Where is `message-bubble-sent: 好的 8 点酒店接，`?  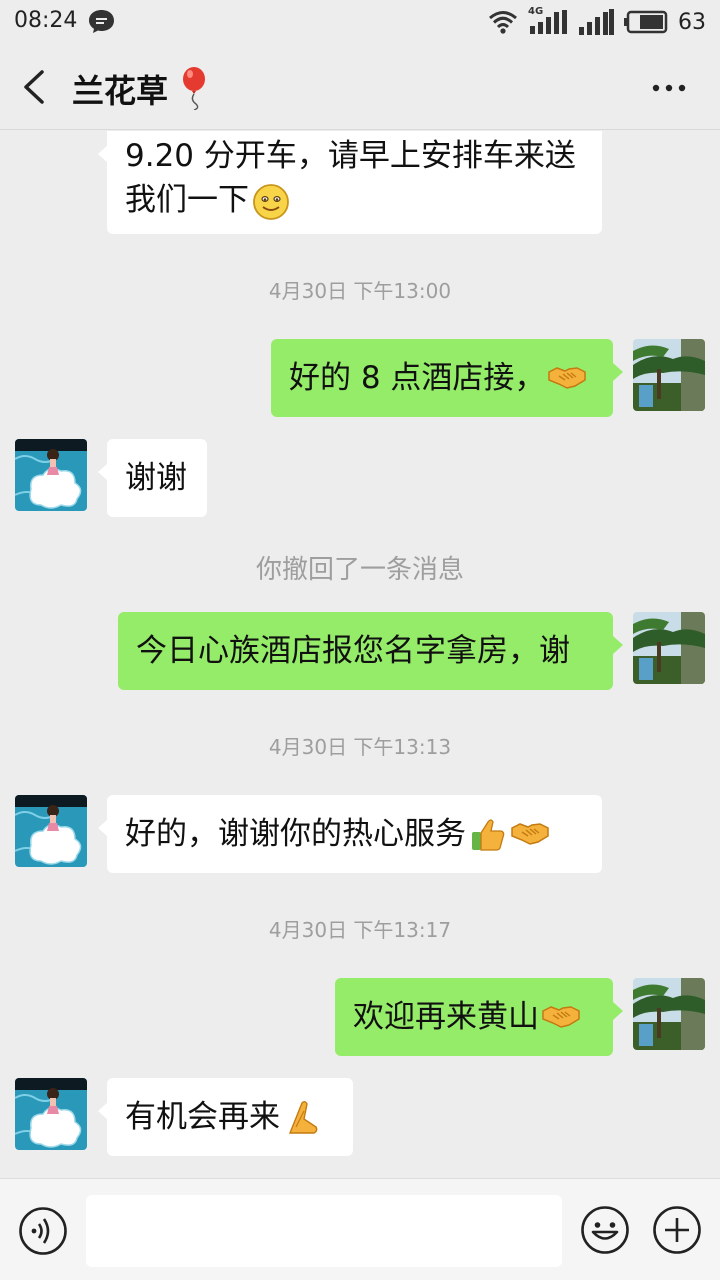
message-bubble-sent: 好的 8 点酒店接， is located at coordinates (447, 378).